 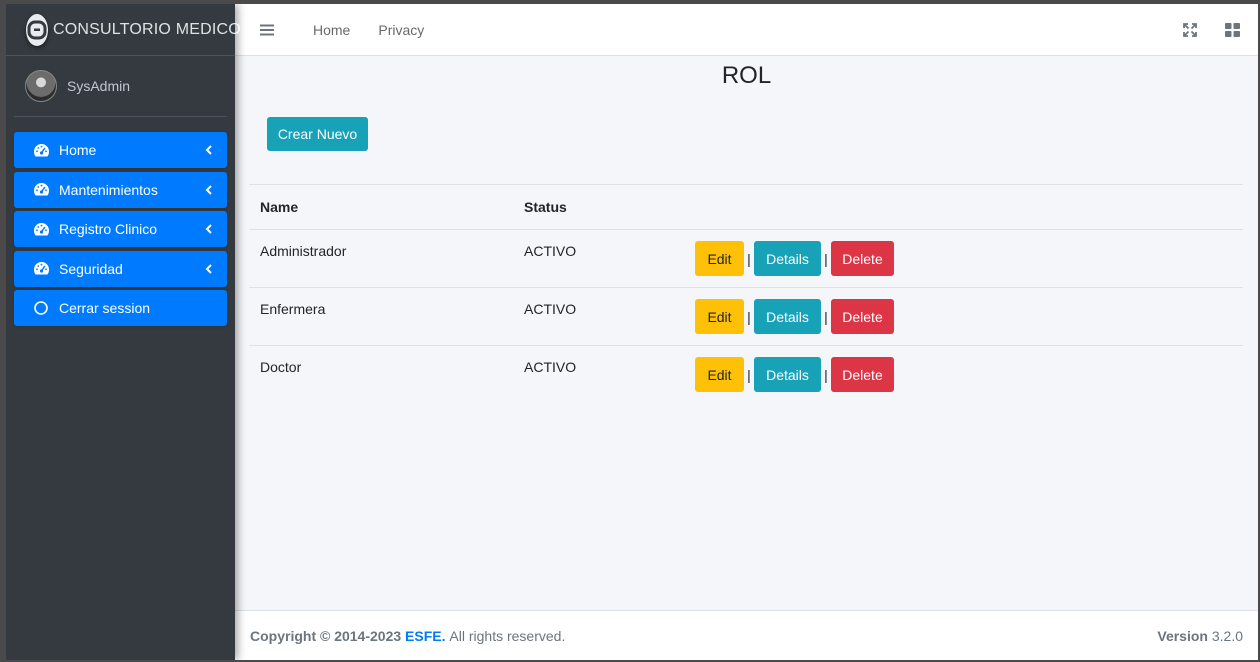 What do you see at coordinates (99, 86) in the screenshot?
I see `user-name: SysAdmin` at bounding box center [99, 86].